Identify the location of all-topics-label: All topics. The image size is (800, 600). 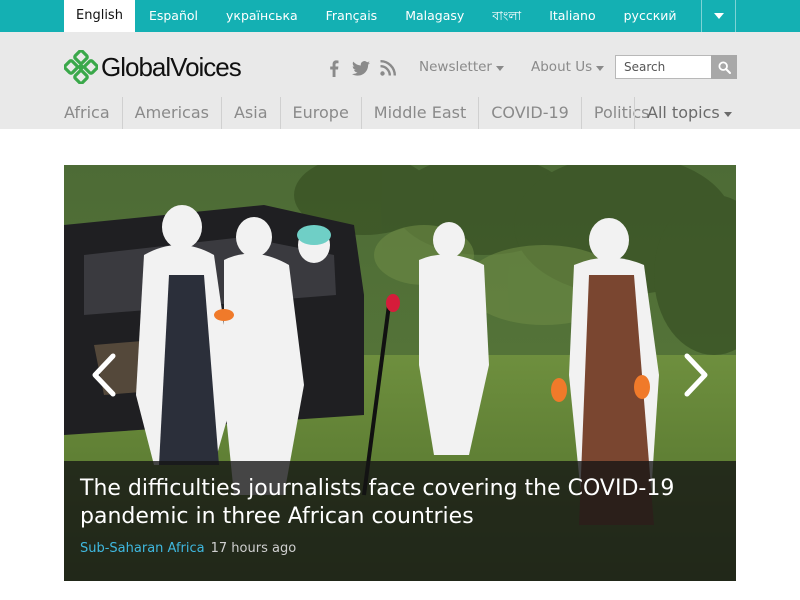
(683, 112).